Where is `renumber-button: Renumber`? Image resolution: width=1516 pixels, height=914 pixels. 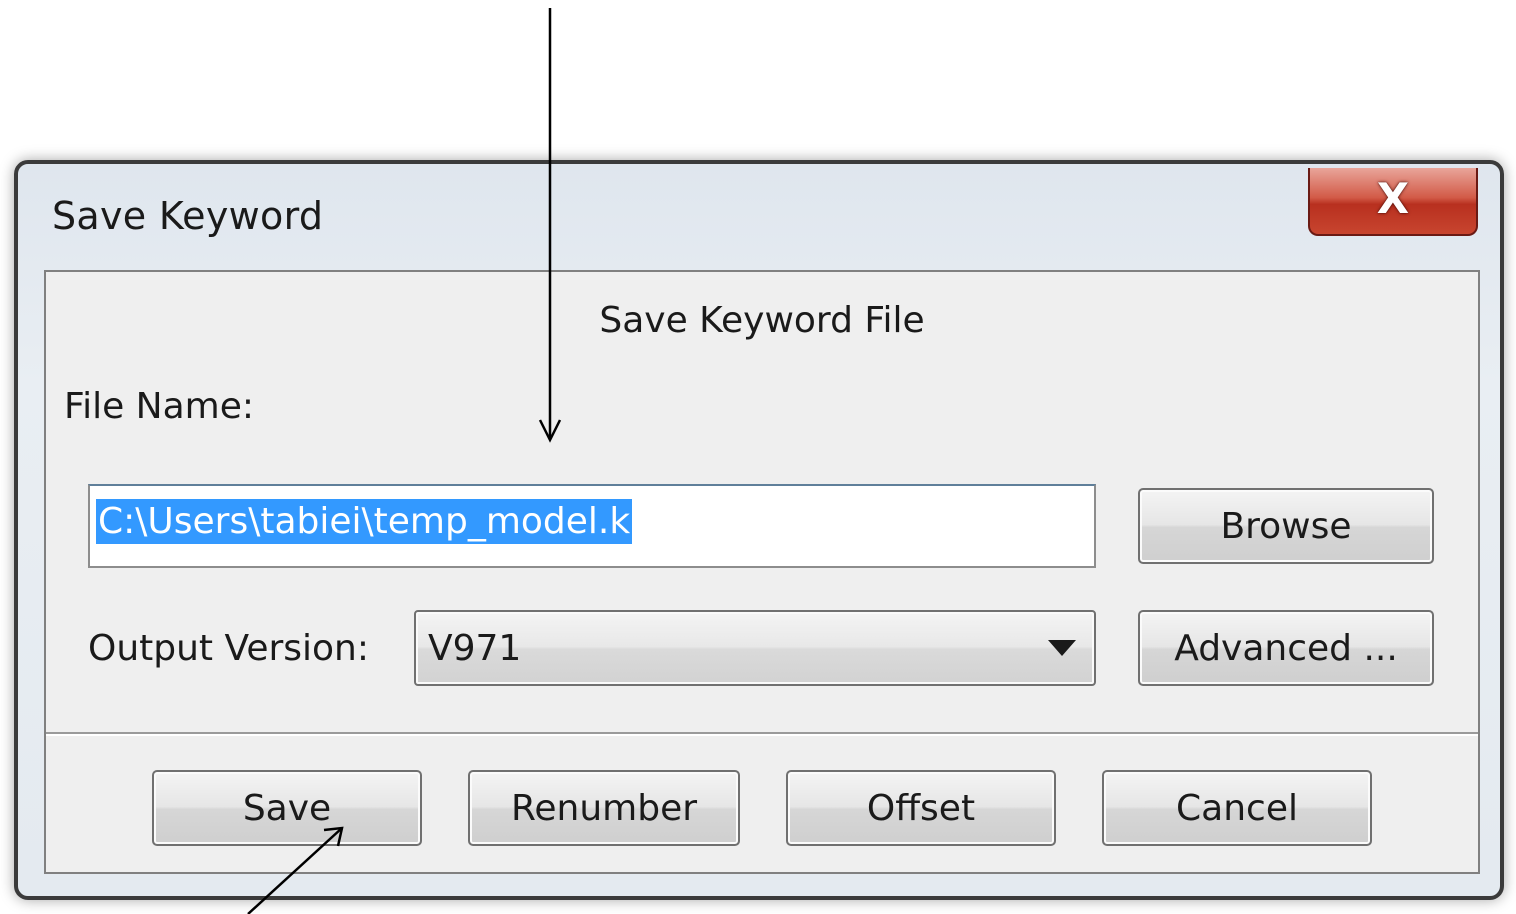 renumber-button: Renumber is located at coordinates (604, 808).